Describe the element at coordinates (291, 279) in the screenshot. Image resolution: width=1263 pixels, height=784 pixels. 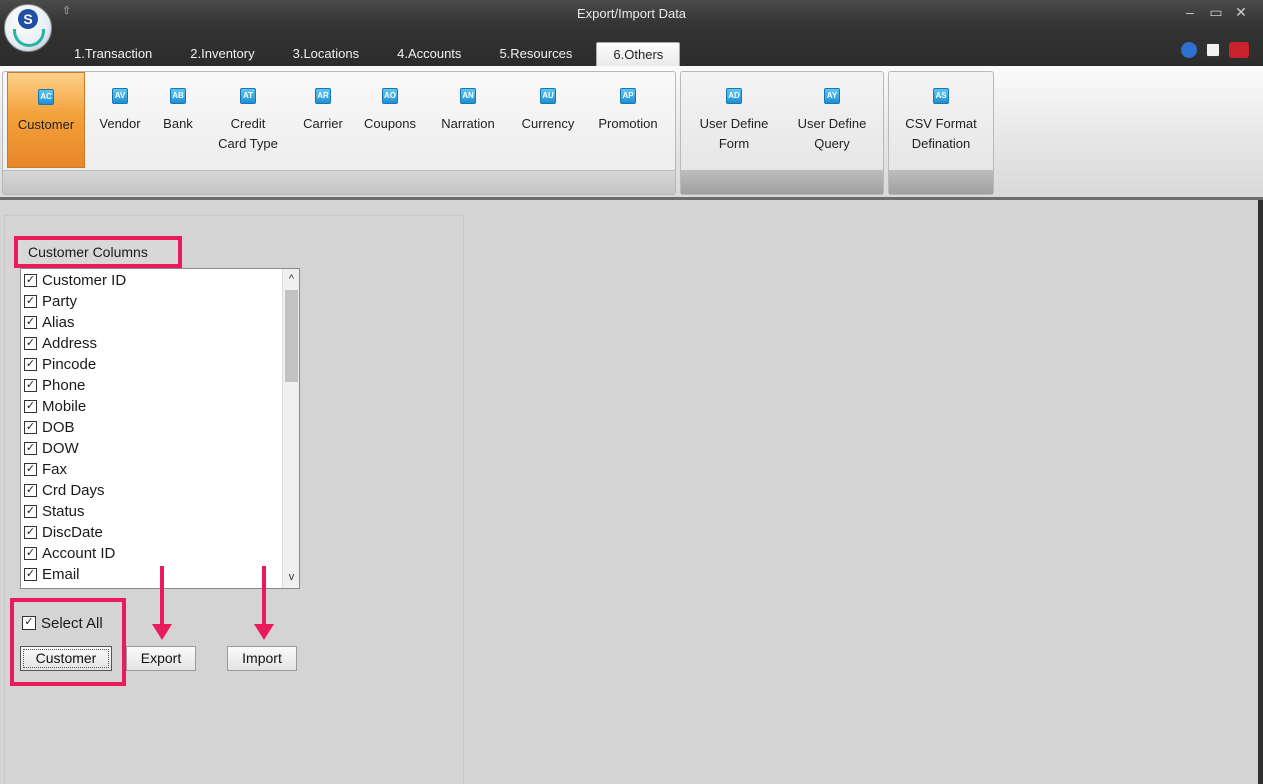
I see `scroll-up-icon: ^` at that location.